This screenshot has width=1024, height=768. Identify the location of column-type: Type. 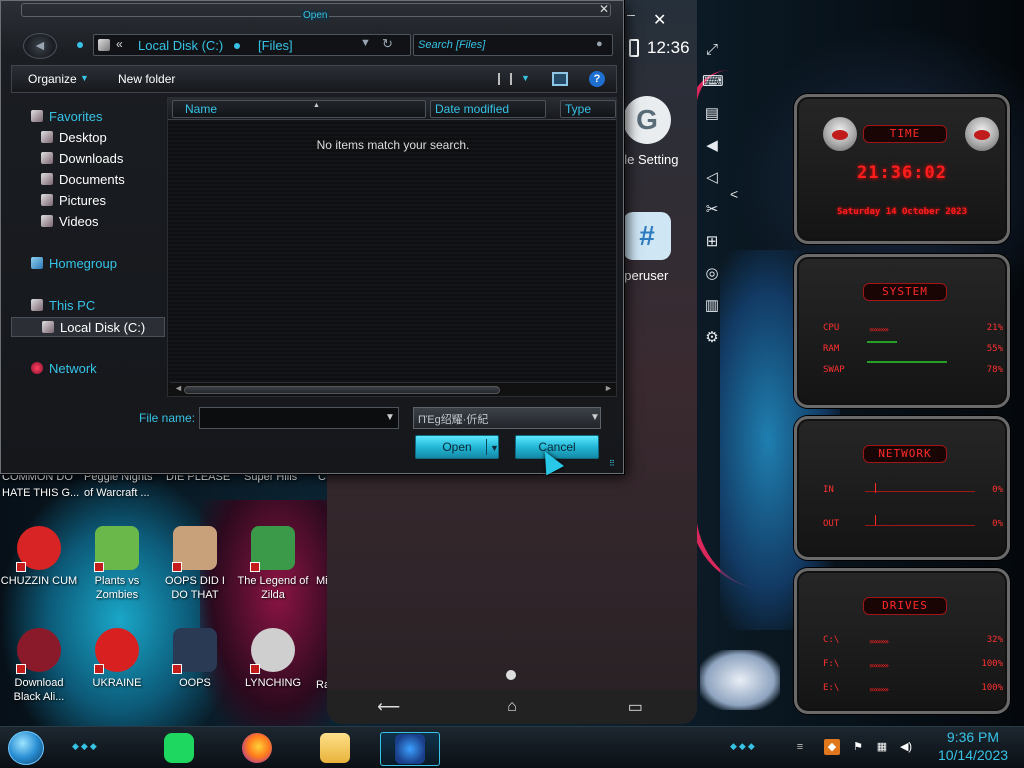
(588, 109).